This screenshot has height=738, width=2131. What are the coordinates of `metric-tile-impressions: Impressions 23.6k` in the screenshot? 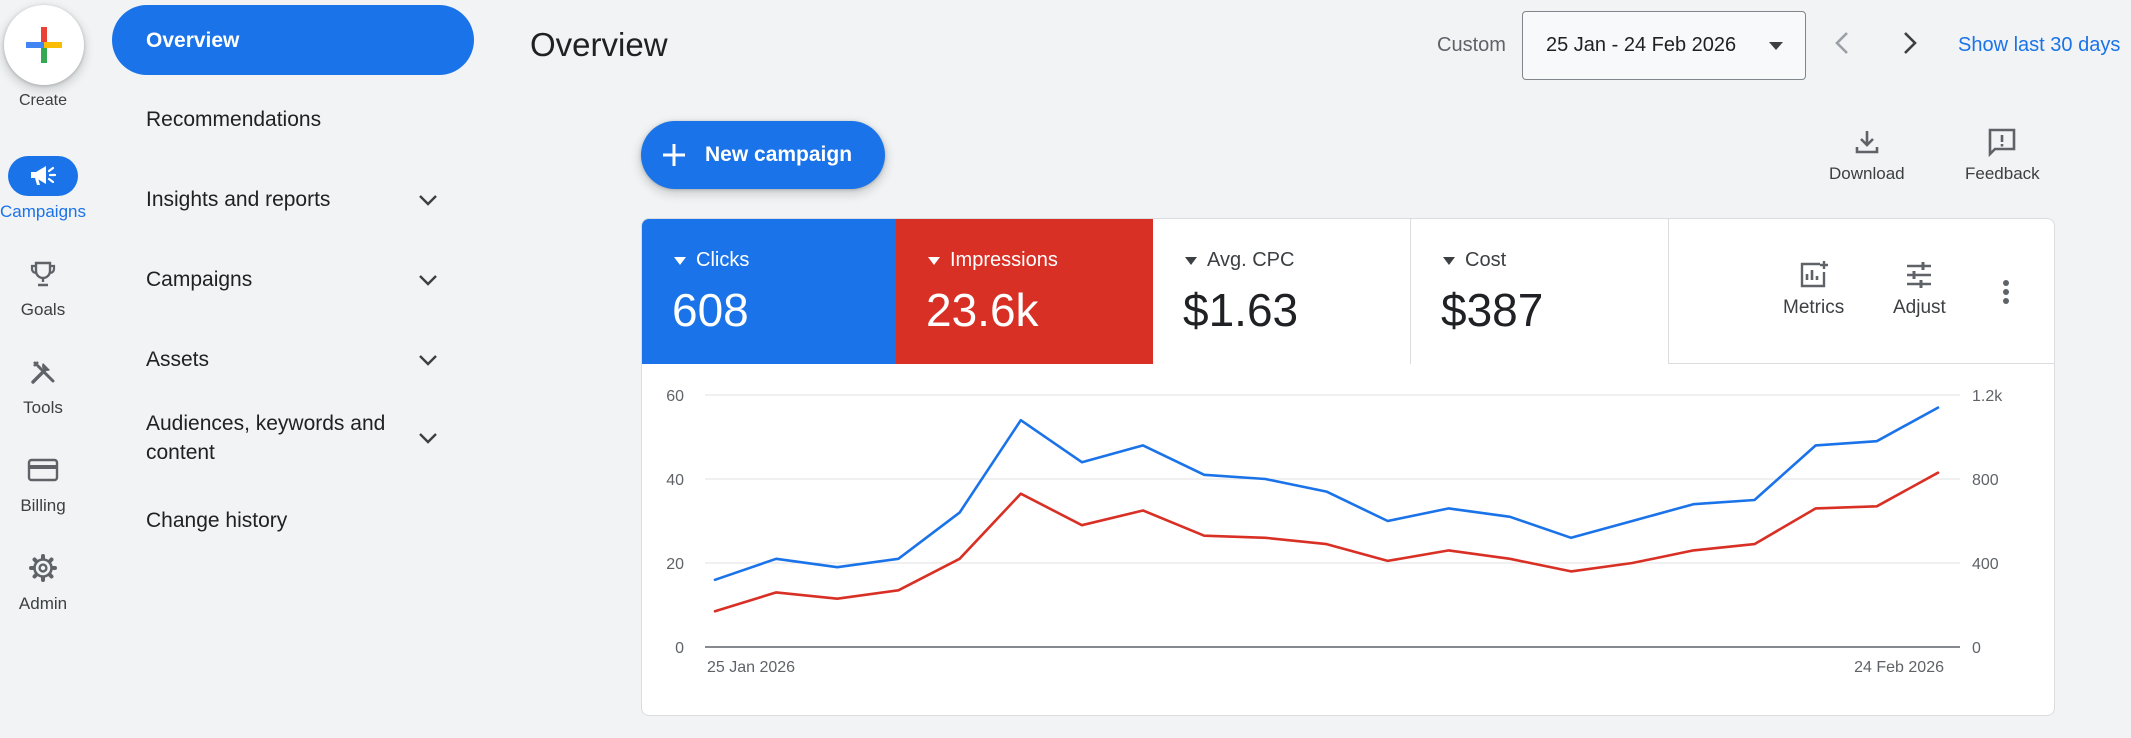 It's located at (1024, 291).